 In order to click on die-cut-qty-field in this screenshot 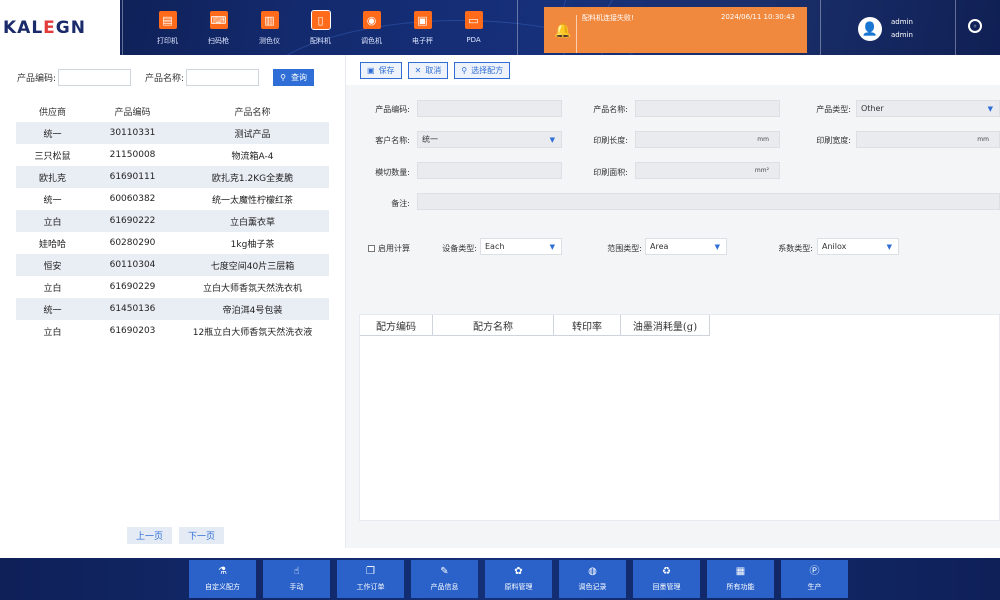, I will do `click(489, 170)`.